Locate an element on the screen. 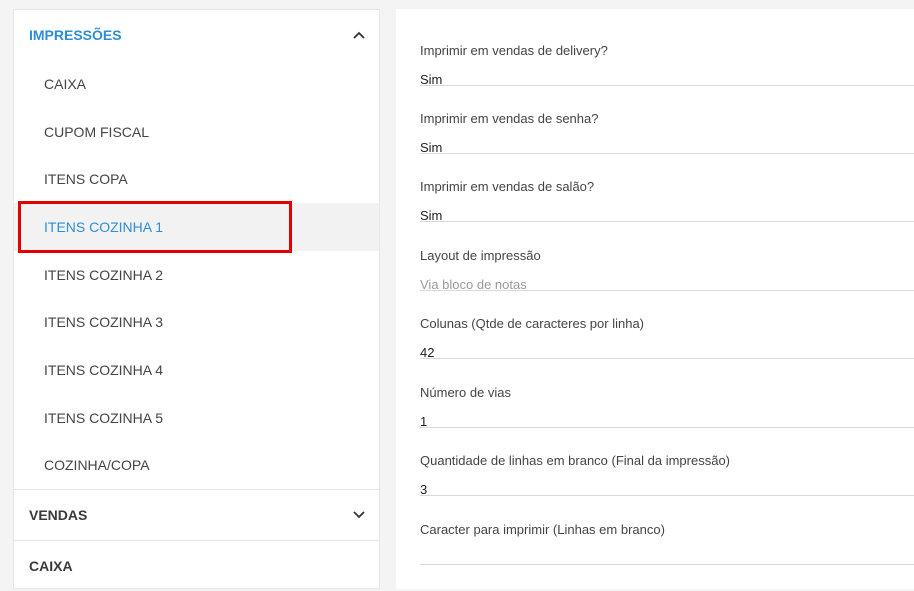 This screenshot has width=914, height=591. field-numero-vias: Número de vias 1 is located at coordinates (667, 394).